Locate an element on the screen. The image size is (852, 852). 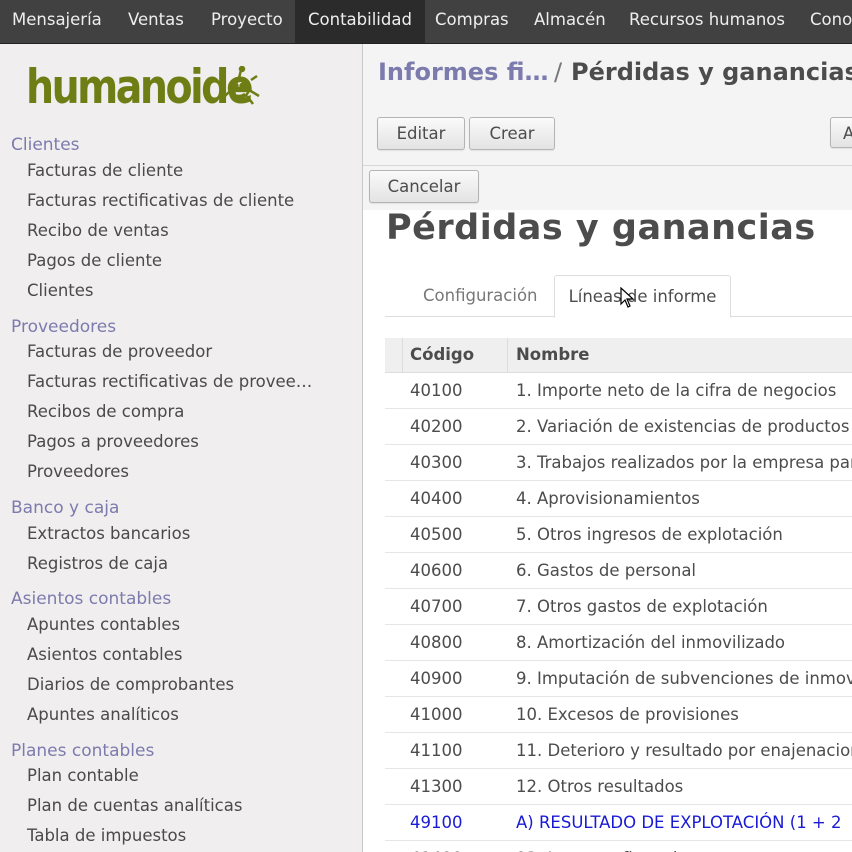
menu-contabilidad: Contabilidad is located at coordinates (360, 21).